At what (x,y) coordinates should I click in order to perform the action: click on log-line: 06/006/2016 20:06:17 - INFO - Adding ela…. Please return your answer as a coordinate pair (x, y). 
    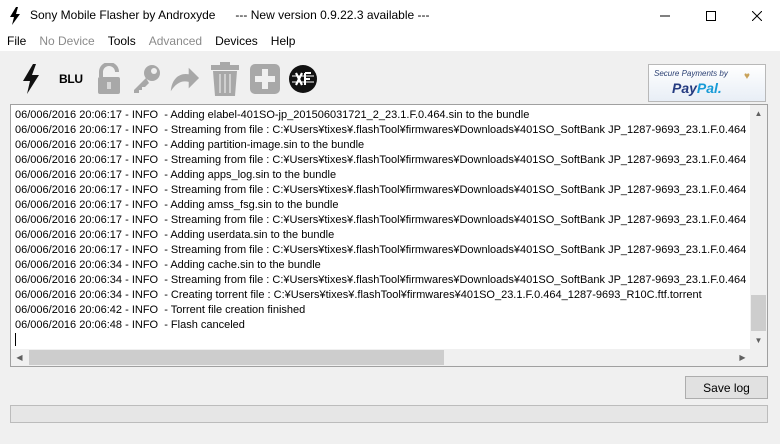
    Looking at the image, I should click on (272, 115).